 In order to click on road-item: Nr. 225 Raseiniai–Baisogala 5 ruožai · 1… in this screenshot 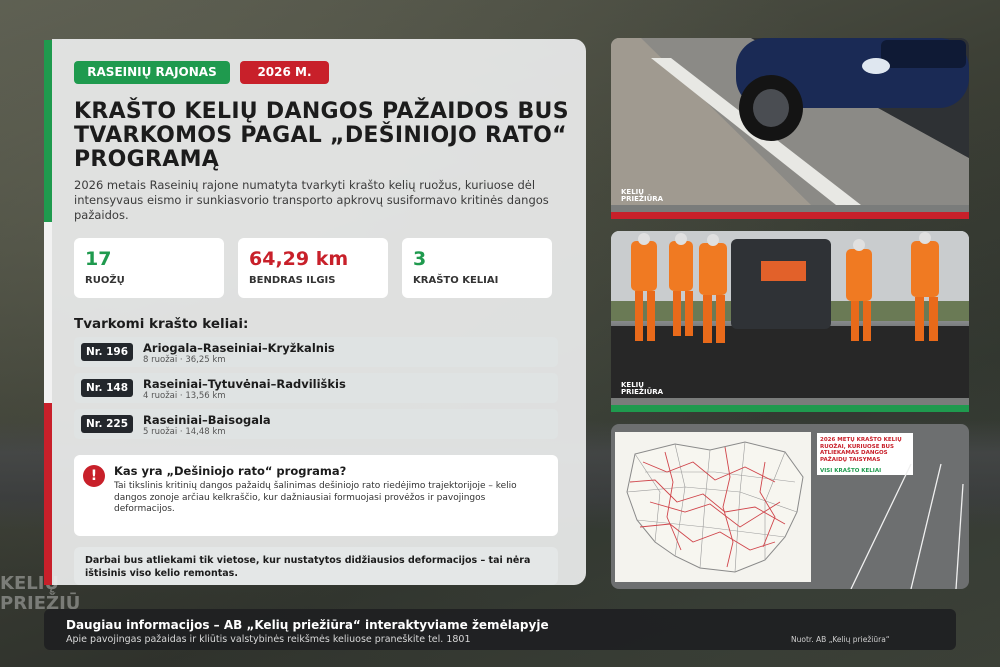, I will do `click(316, 424)`.